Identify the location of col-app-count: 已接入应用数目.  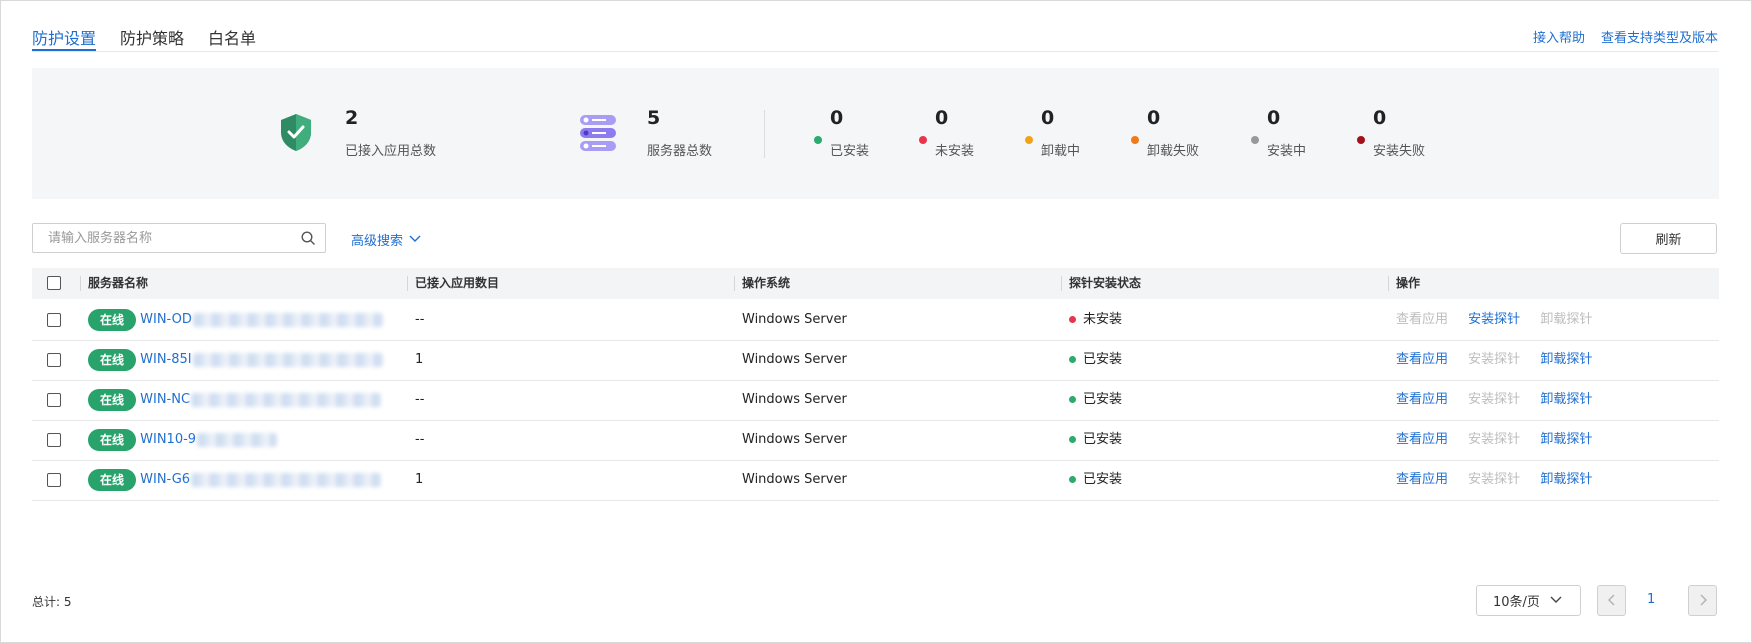
(457, 283).